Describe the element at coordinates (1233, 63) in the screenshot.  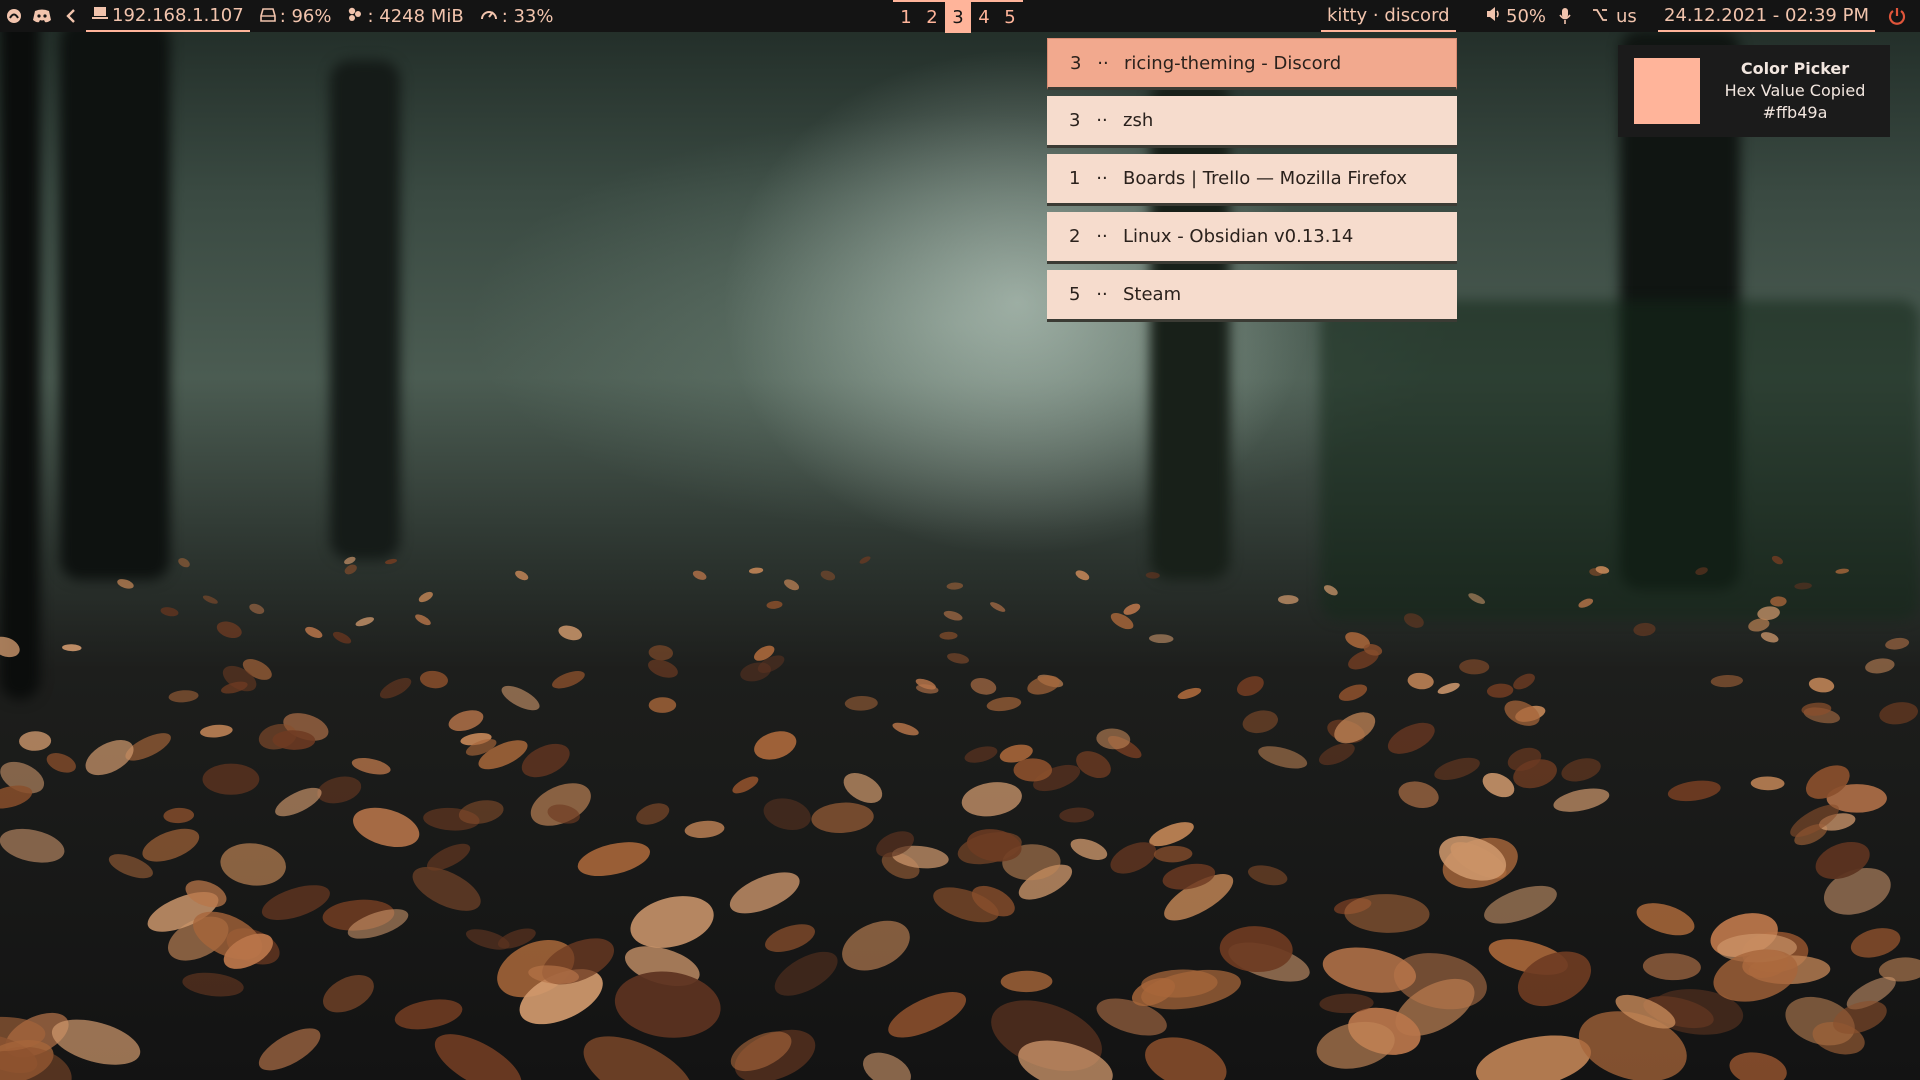
I see `switcher-item-title: ricing-theming - Discord` at that location.